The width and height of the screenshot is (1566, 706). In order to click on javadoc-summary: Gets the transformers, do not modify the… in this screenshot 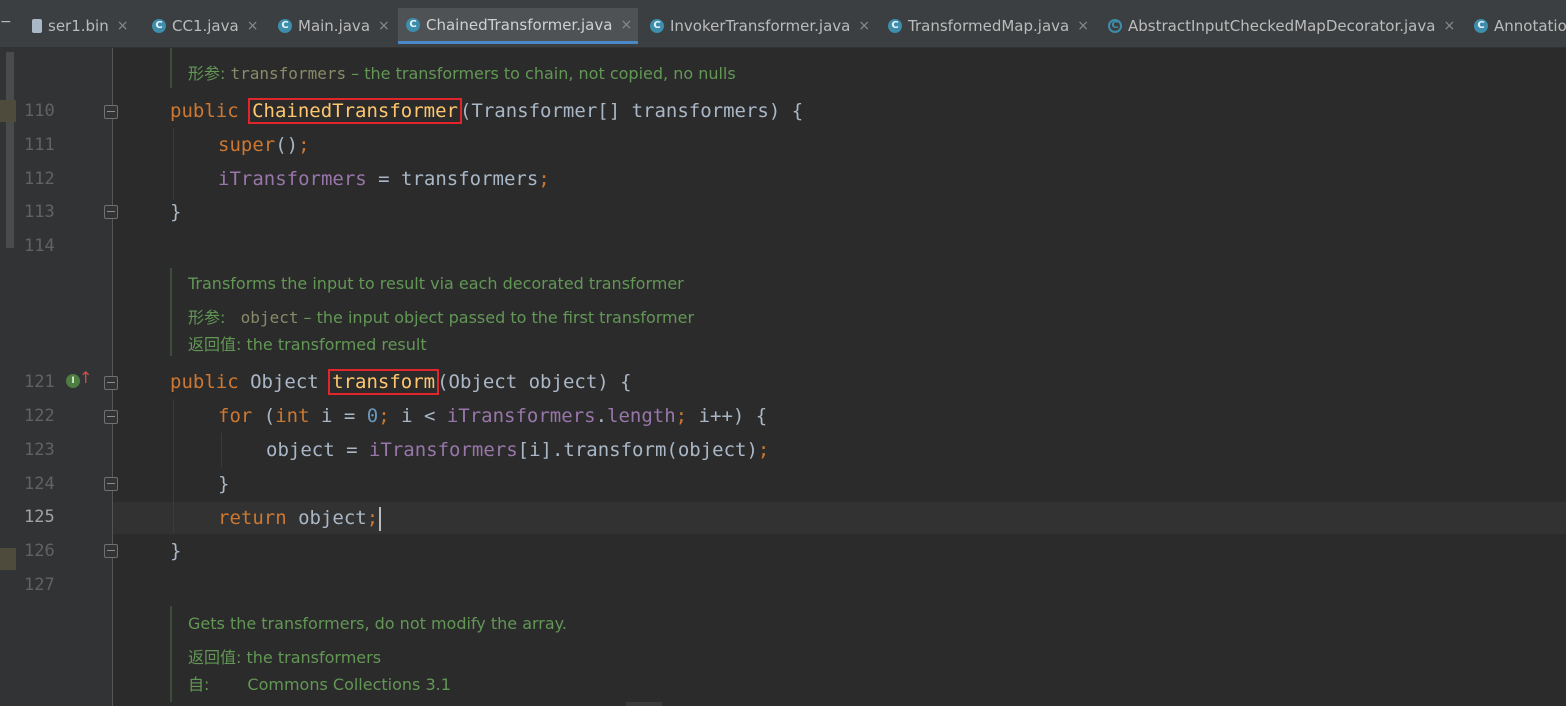, I will do `click(377, 623)`.